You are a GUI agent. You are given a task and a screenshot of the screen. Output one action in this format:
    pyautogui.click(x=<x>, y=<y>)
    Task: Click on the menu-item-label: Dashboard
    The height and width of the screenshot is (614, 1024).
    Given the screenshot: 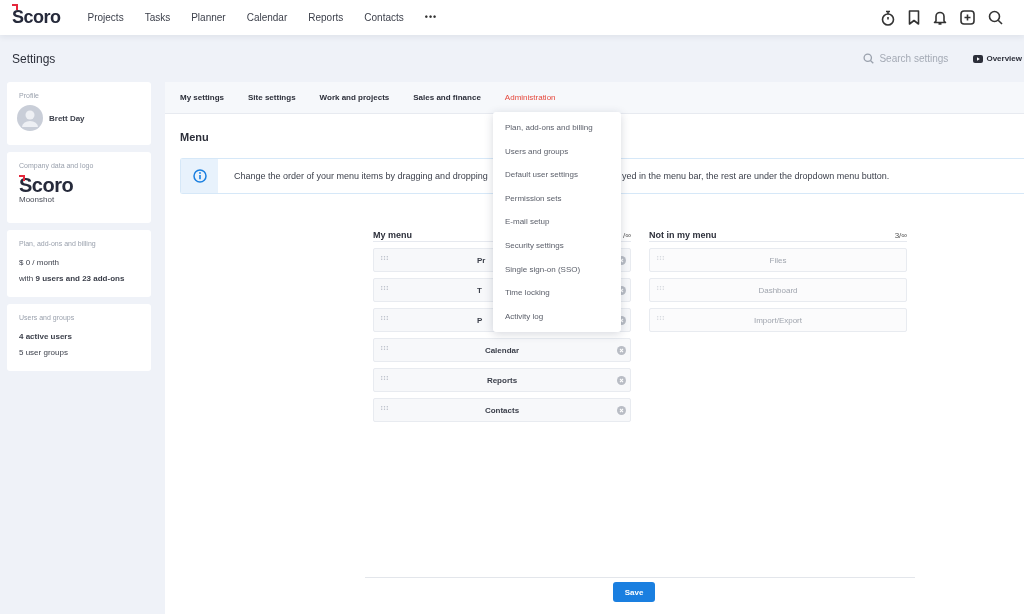 What is the action you would take?
    pyautogui.click(x=778, y=290)
    